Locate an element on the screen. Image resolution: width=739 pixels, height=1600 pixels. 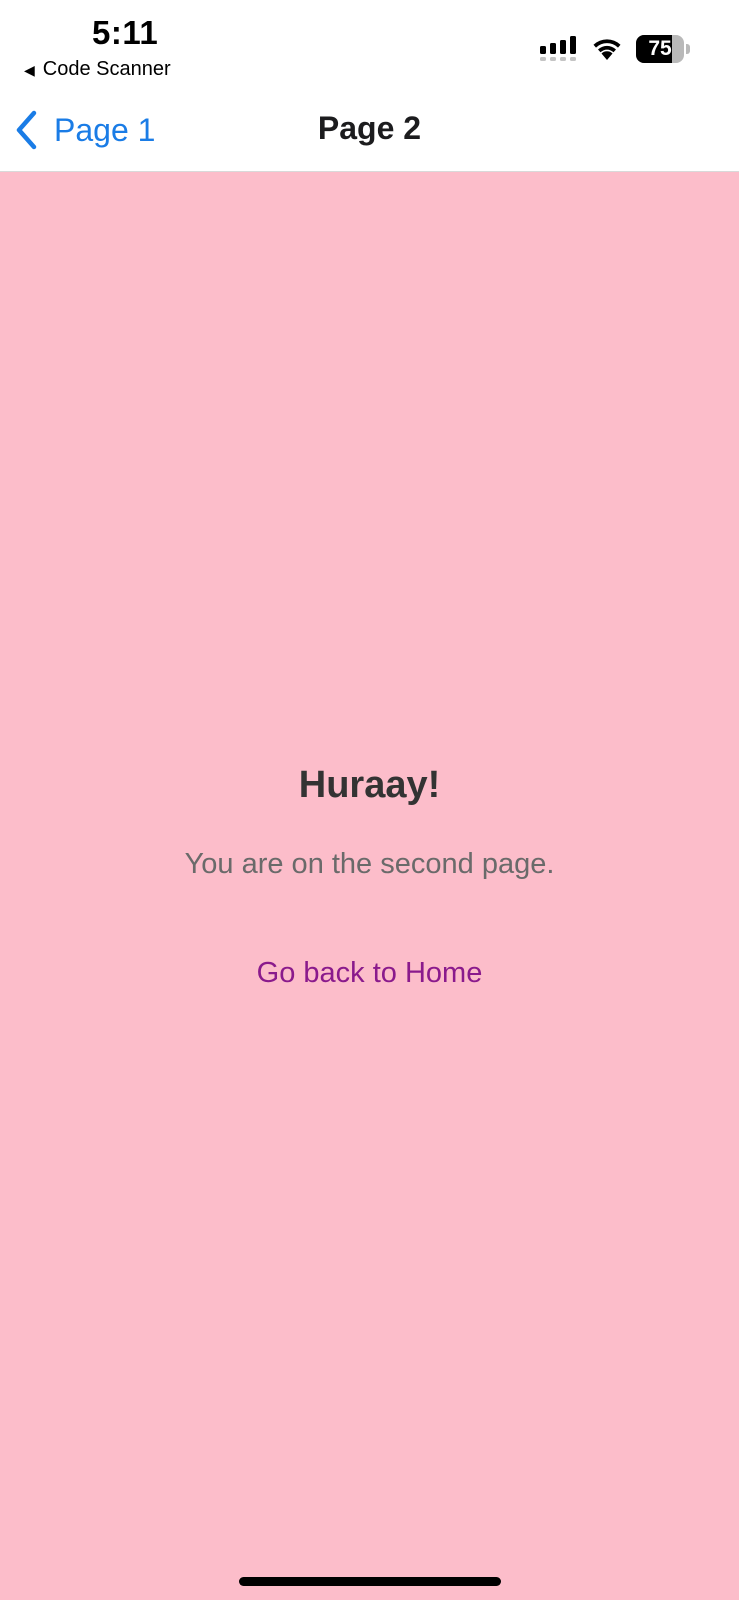
page-subtitle: You are on the second page. is located at coordinates (369, 864).